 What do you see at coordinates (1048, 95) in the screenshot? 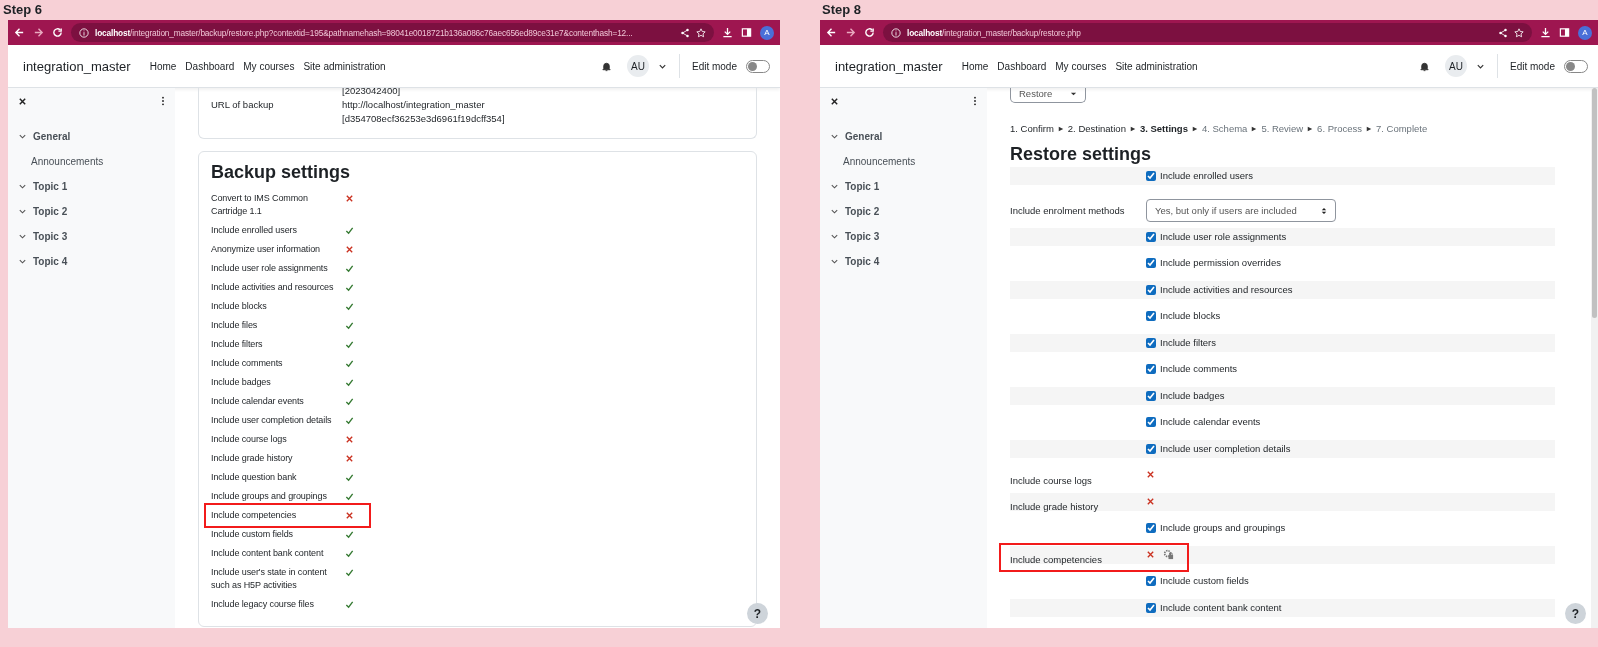
I see `mode-select: Restore` at bounding box center [1048, 95].